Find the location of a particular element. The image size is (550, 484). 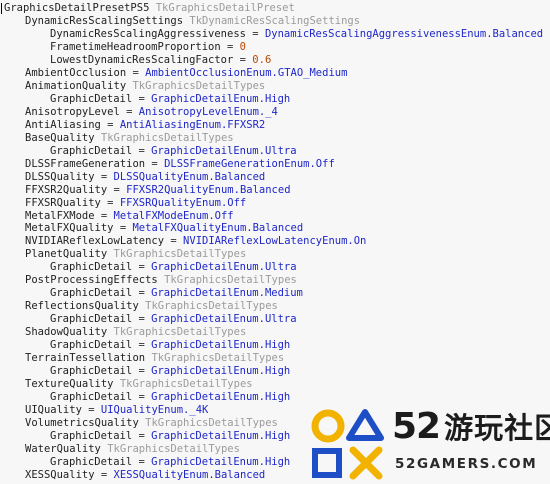

property-name: ReflectionsQuality is located at coordinates (82, 306).